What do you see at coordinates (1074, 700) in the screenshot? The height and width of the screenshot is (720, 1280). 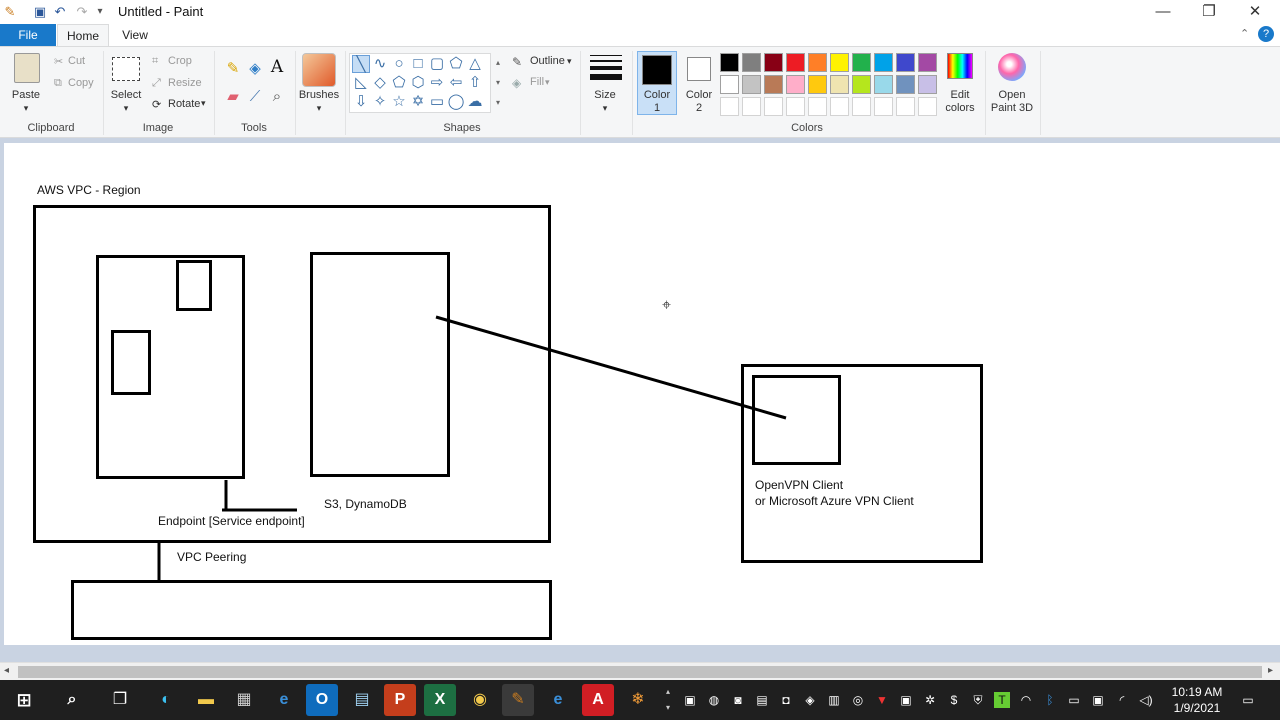 I see `battery-icon: ▭` at bounding box center [1074, 700].